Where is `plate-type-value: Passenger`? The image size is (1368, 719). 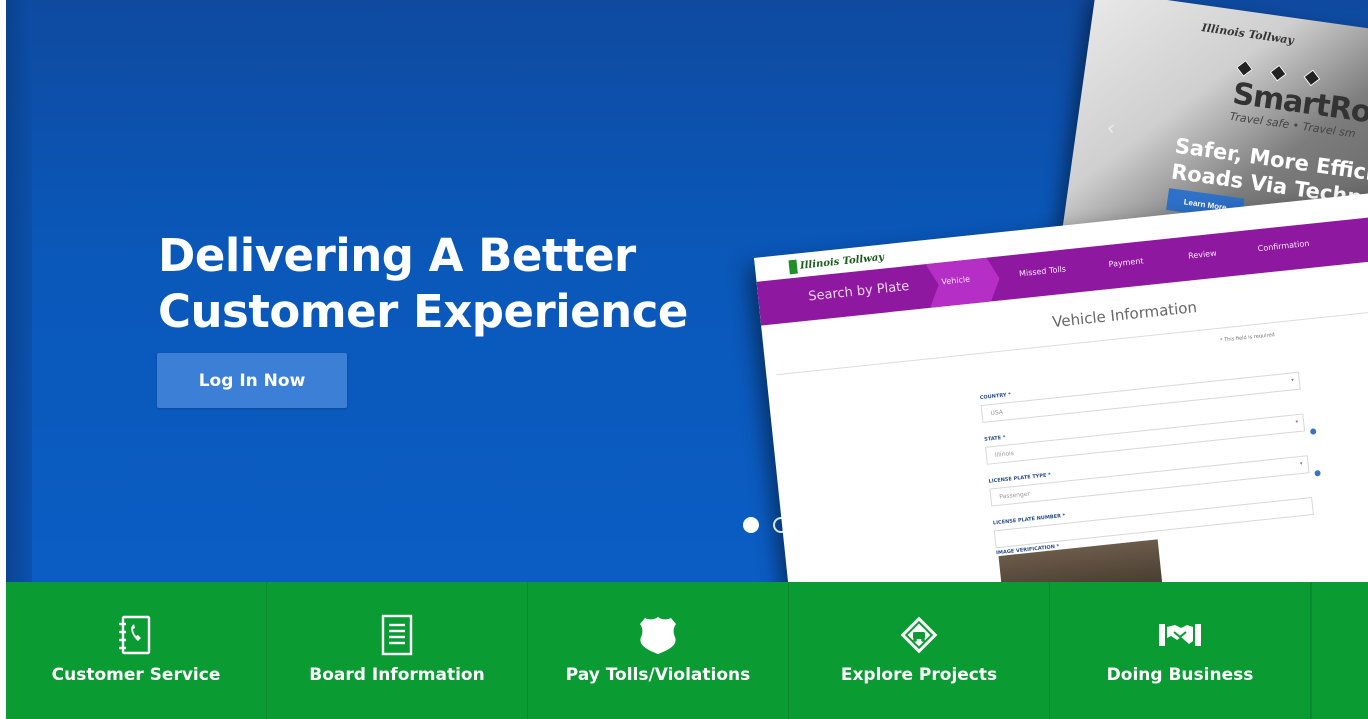 plate-type-value: Passenger is located at coordinates (1014, 495).